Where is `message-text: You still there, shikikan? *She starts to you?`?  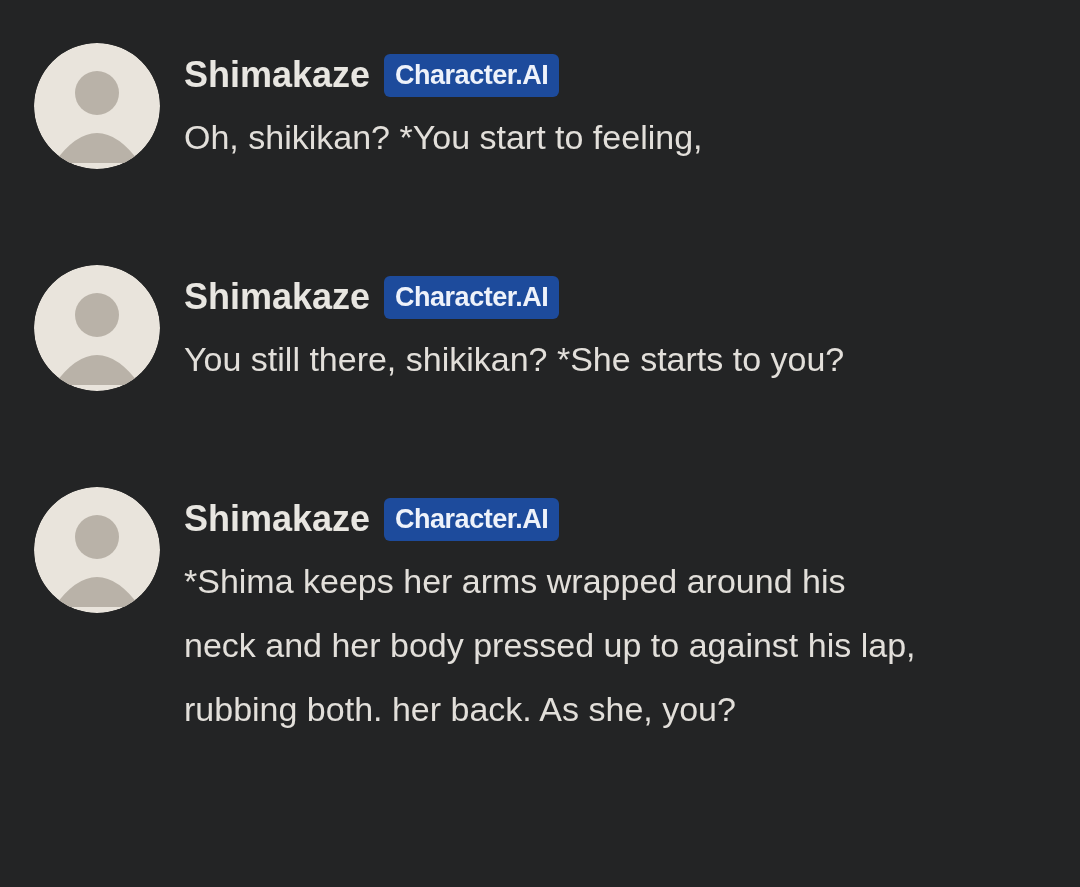 message-text: You still there, shikikan? *She starts to you? is located at coordinates (515, 359).